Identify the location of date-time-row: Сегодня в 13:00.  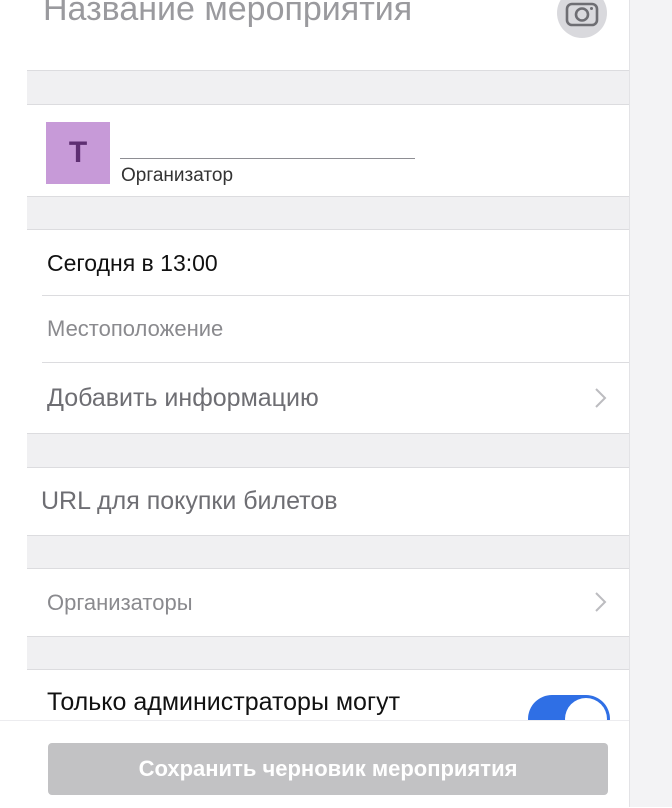
(328, 263).